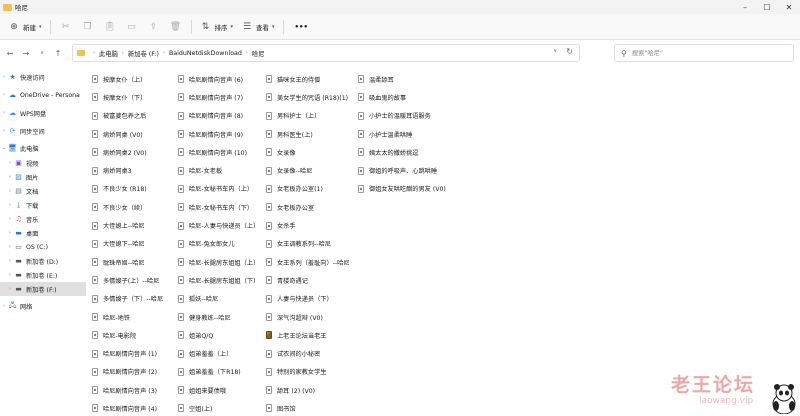 The width and height of the screenshot is (800, 416). I want to click on file-item: 女杀手, so click(352, 225).